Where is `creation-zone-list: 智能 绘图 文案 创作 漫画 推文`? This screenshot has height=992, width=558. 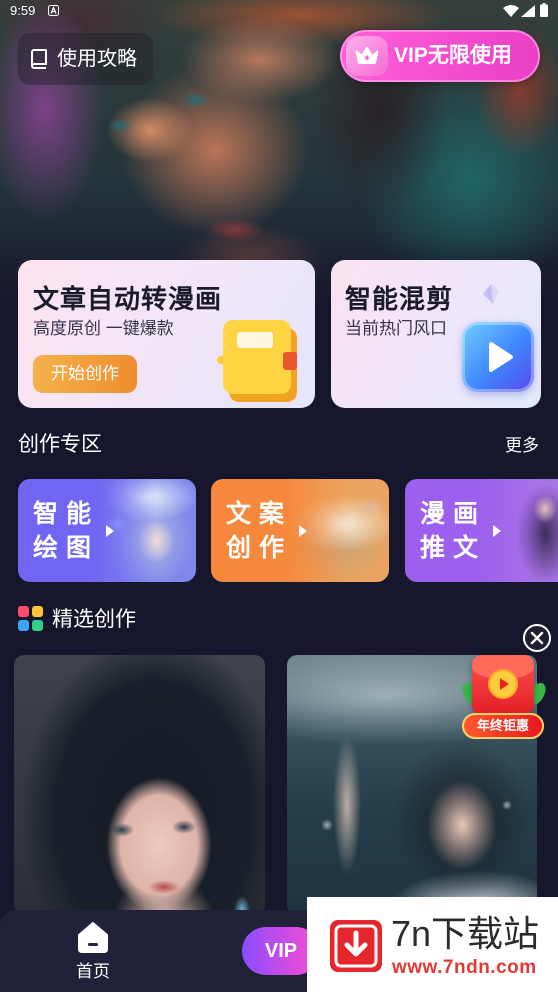
creation-zone-list: 智能 绘图 文案 创作 漫画 推文 is located at coordinates (279, 530).